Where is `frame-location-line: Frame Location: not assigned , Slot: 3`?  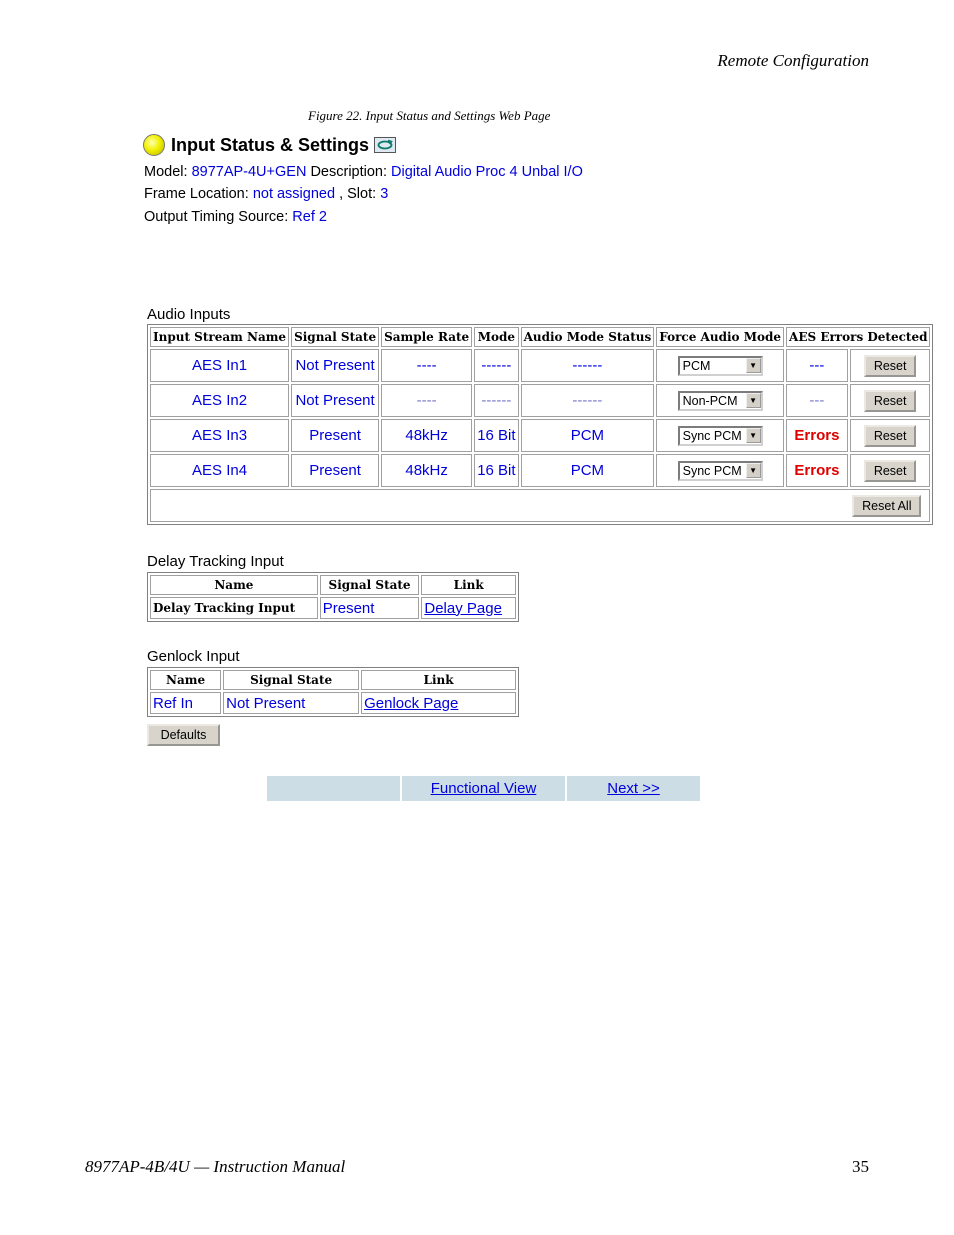 frame-location-line: Frame Location: not assigned , Slot: 3 is located at coordinates (266, 194).